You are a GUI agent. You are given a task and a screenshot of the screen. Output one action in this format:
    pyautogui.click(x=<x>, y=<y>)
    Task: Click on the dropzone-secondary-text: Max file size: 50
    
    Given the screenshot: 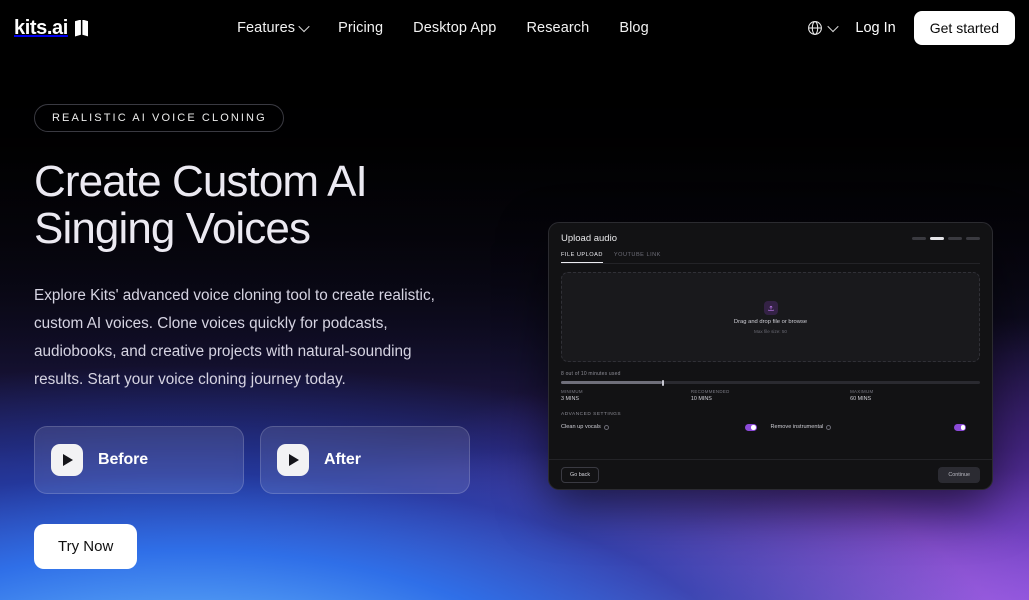 What is the action you would take?
    pyautogui.click(x=770, y=331)
    